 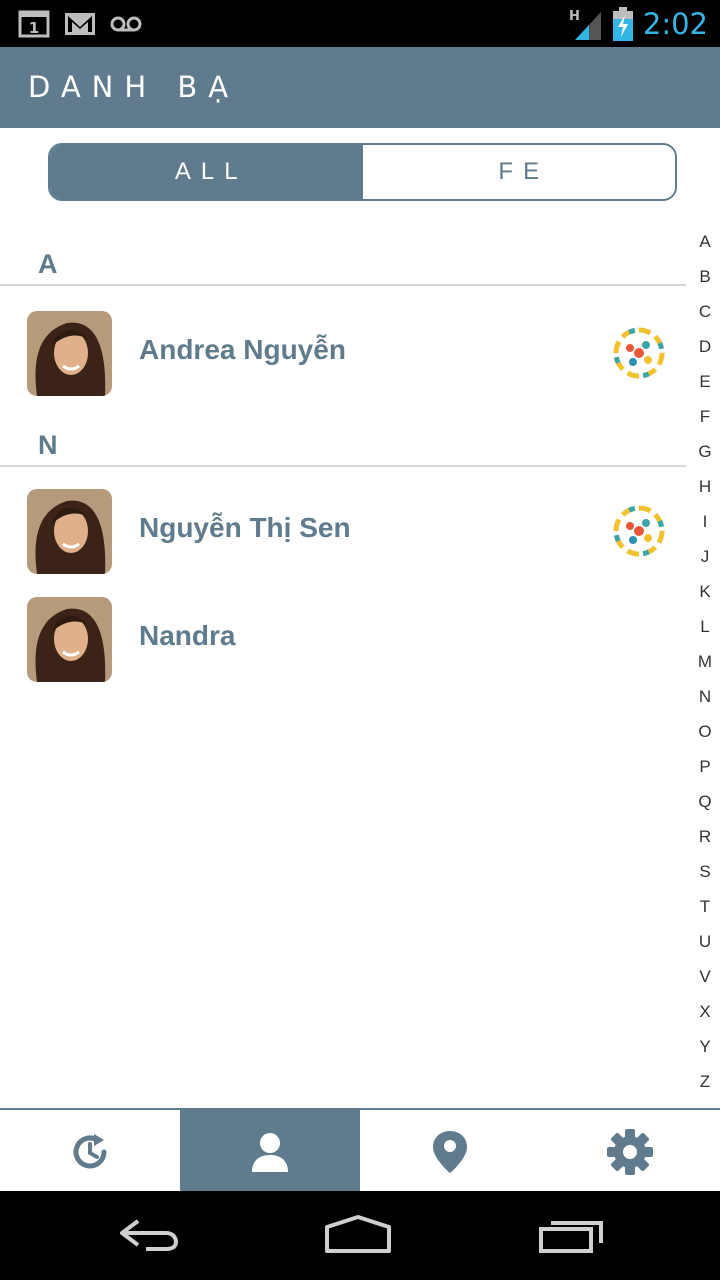 I want to click on contact-row: Andrea Nguyễn, so click(x=343, y=348).